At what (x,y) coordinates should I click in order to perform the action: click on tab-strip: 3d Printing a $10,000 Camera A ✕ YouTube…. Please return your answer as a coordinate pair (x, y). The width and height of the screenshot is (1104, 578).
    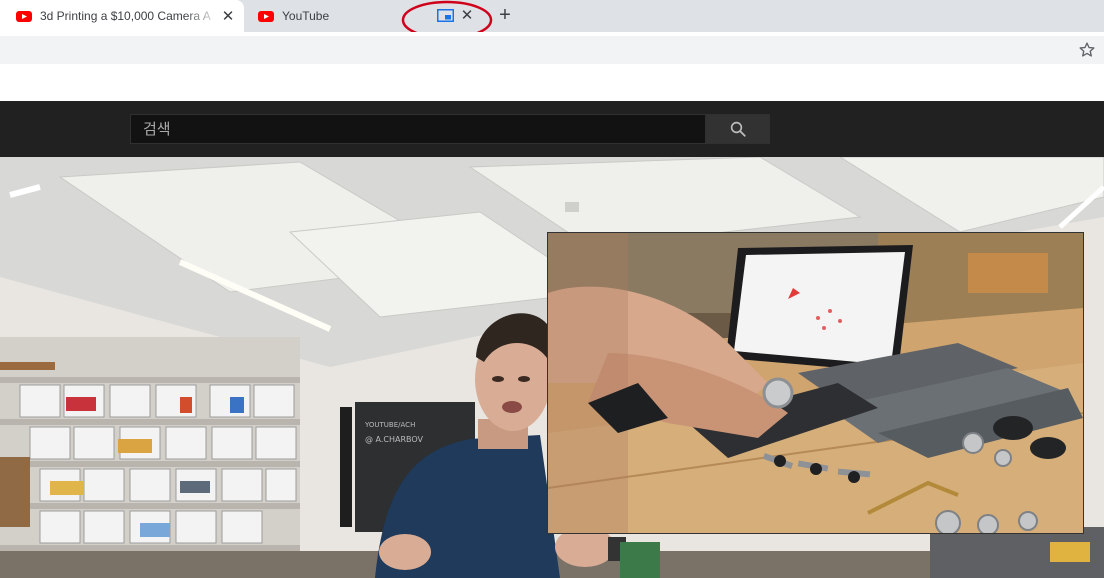
    Looking at the image, I should click on (552, 20).